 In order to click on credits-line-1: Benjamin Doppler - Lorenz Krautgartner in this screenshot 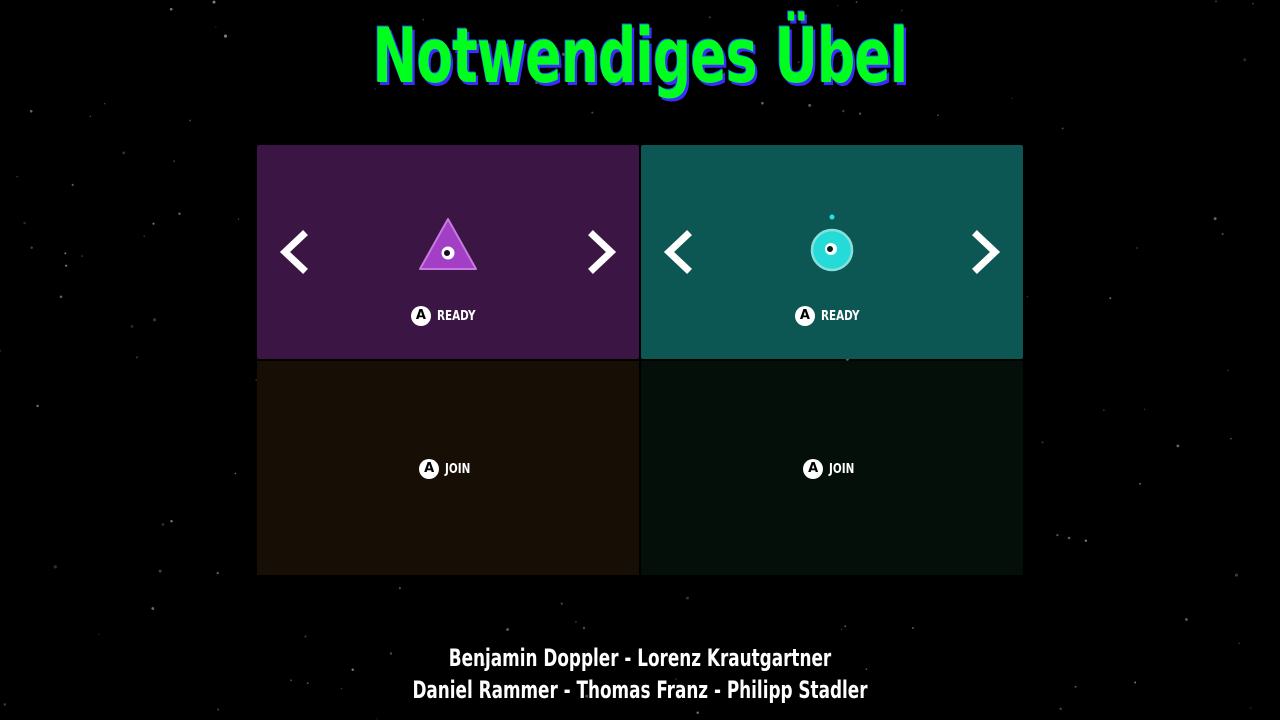, I will do `click(640, 658)`.